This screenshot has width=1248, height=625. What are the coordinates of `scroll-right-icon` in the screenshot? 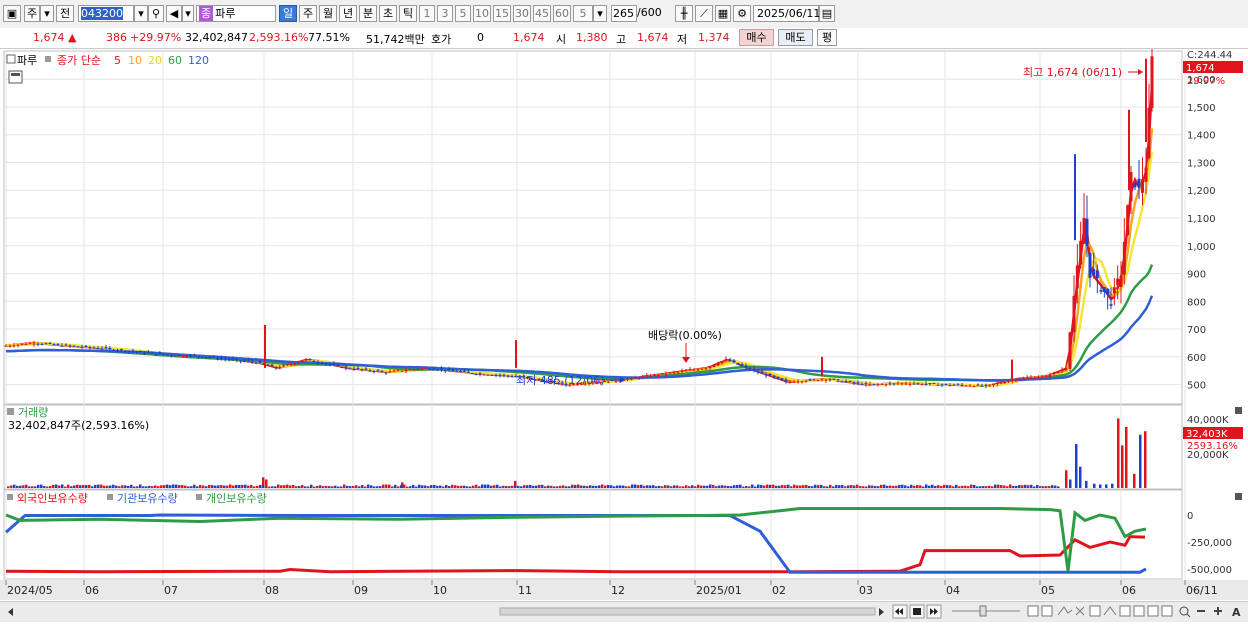 It's located at (881, 612).